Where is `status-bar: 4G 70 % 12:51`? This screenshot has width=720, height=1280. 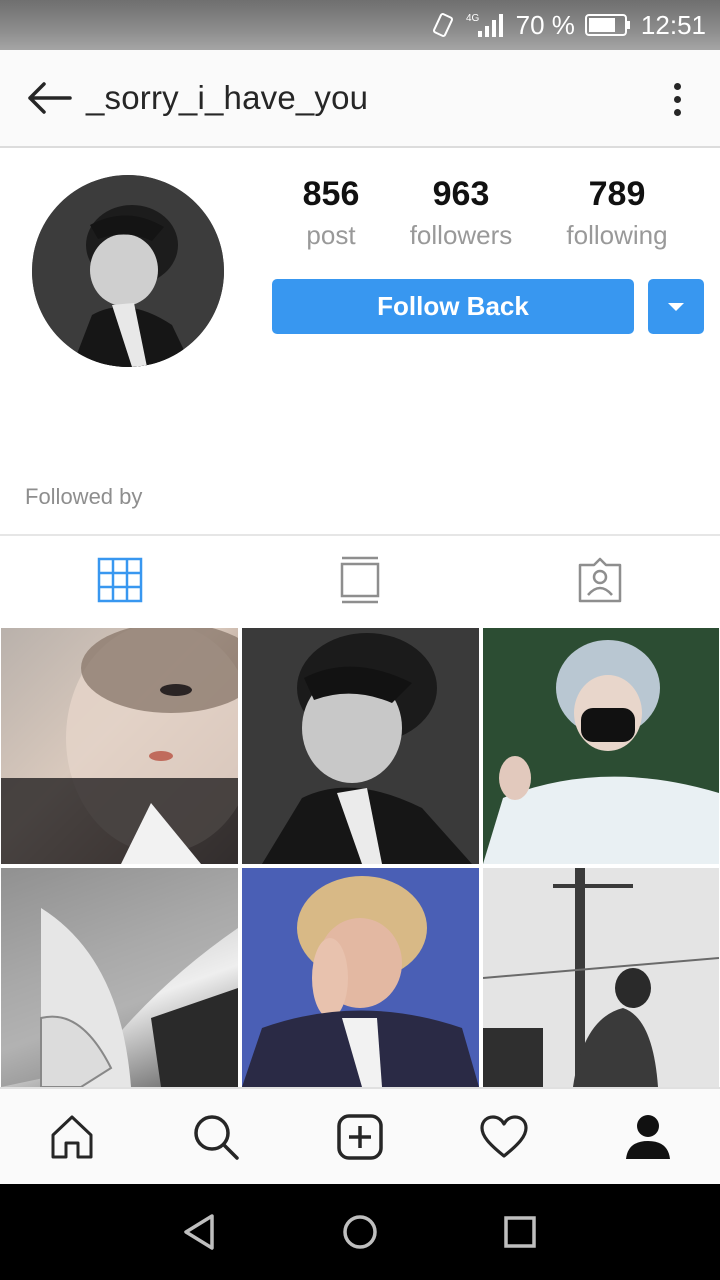 status-bar: 4G 70 % 12:51 is located at coordinates (360, 25).